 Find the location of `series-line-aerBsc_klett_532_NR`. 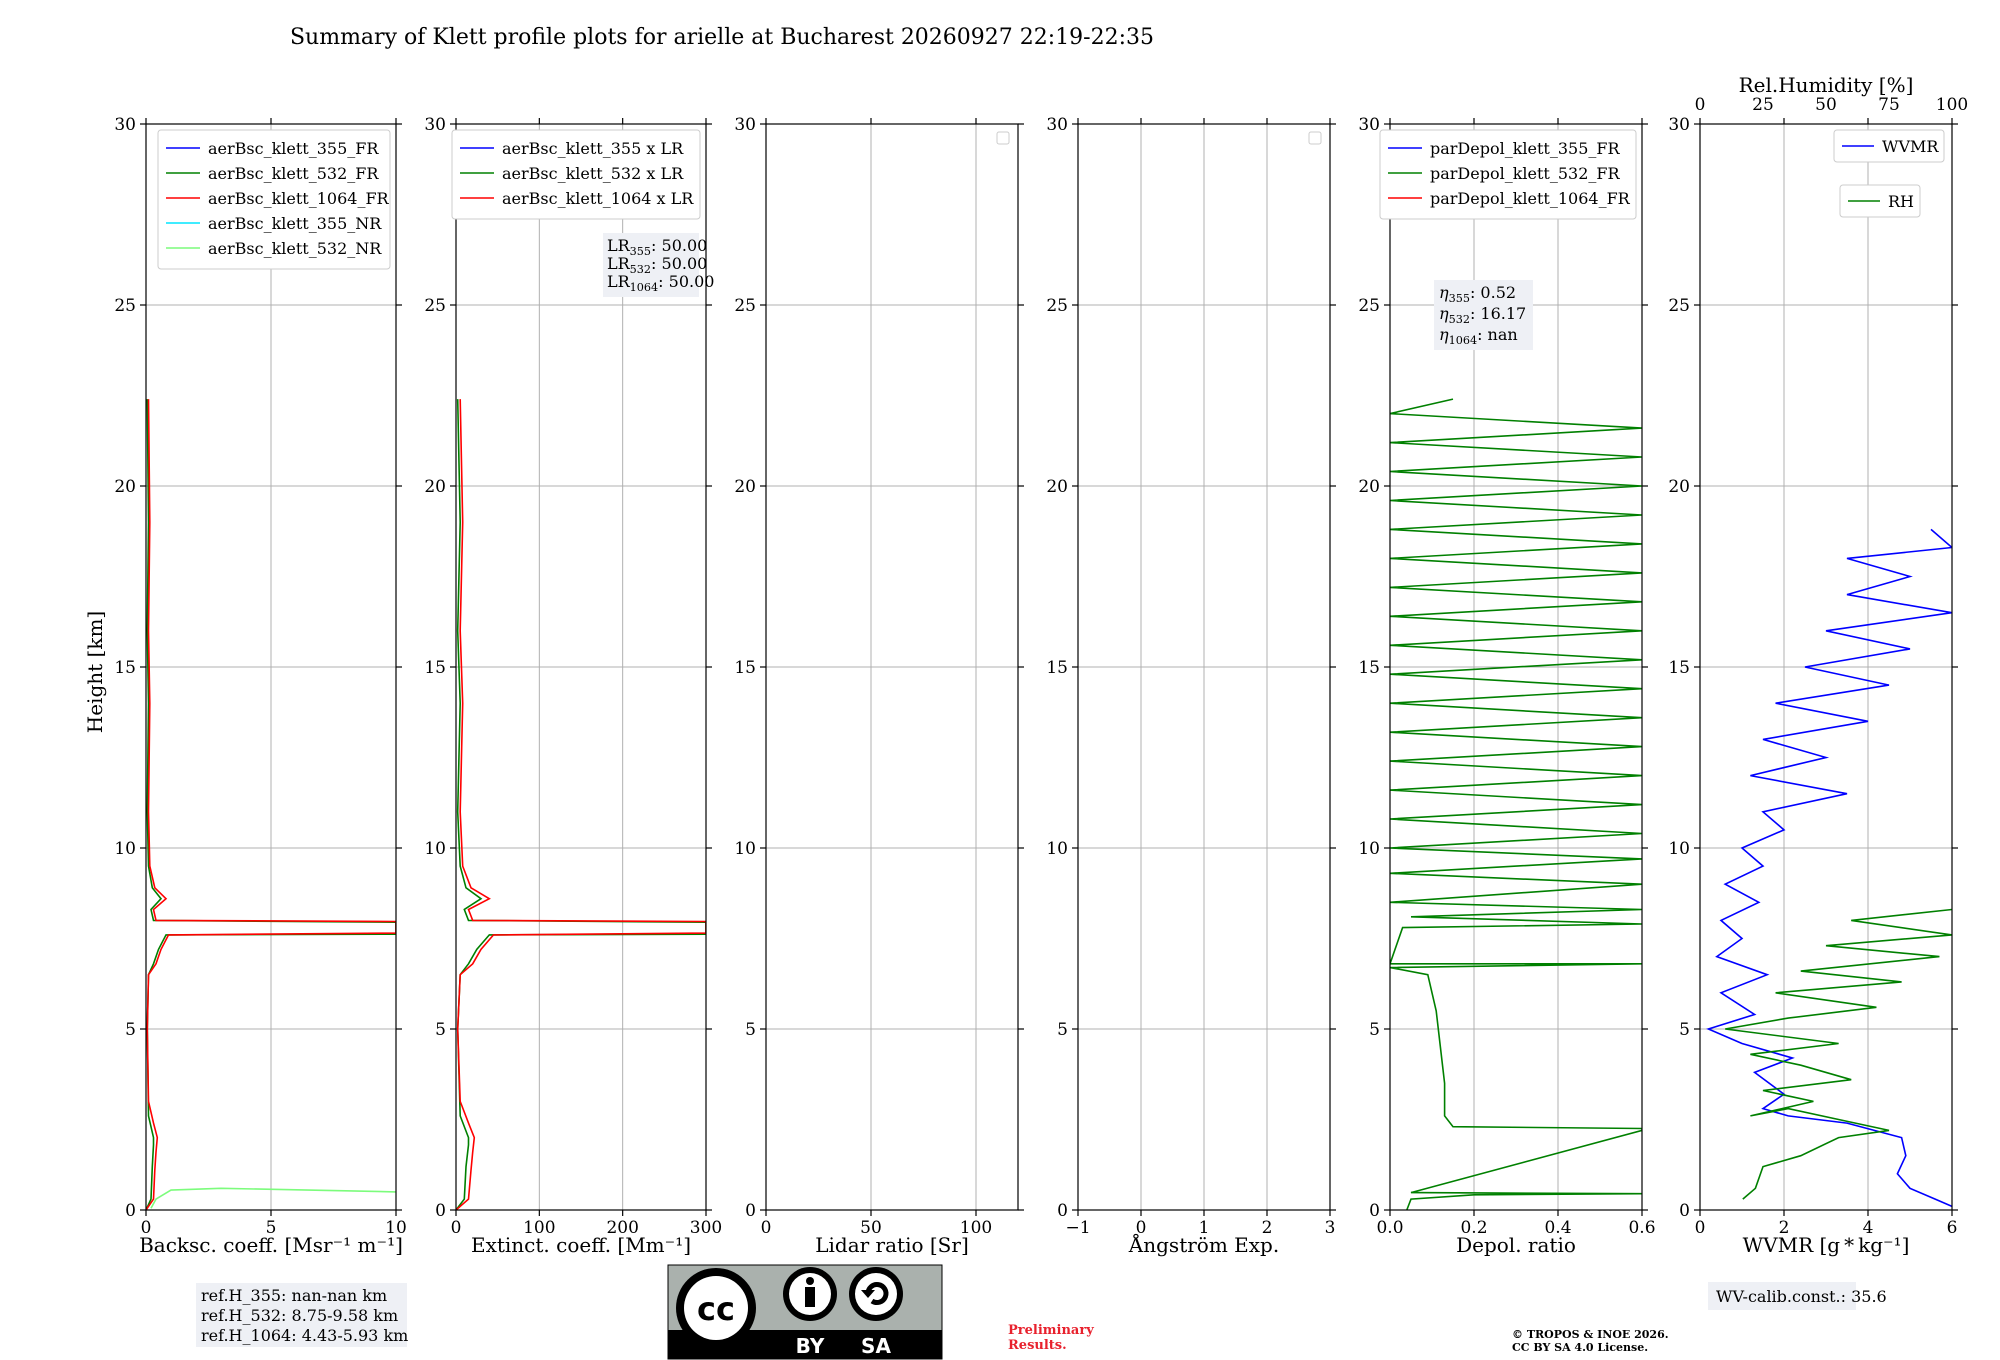

series-line-aerBsc_klett_532_NR is located at coordinates (273, 1198).